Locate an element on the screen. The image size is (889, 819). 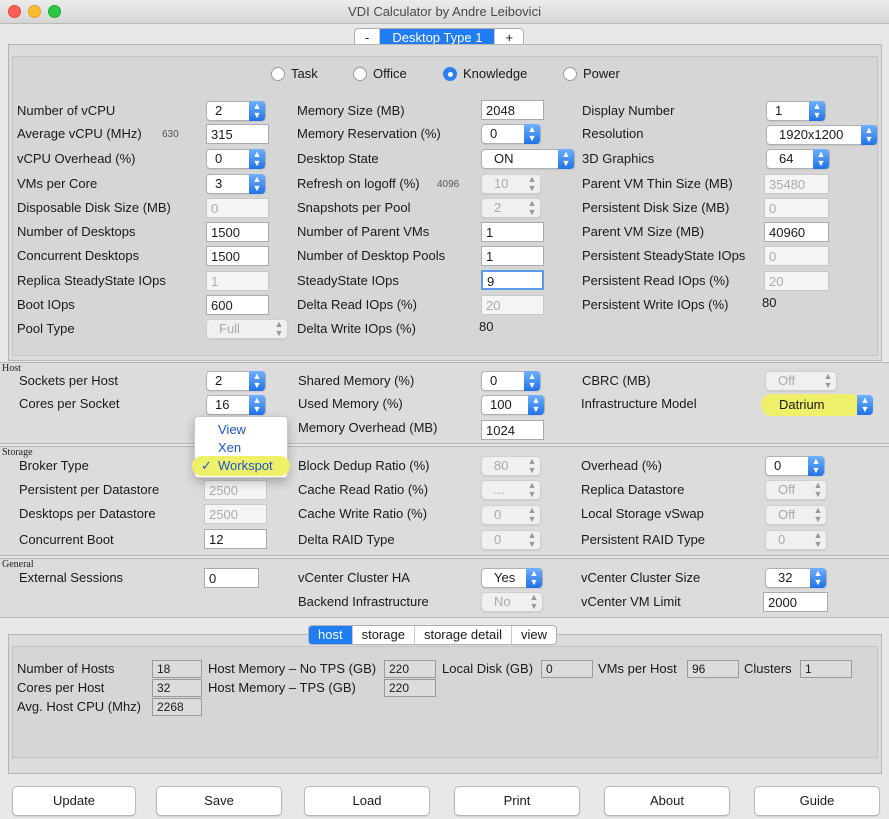
sockets-select: 2 ▲ ▼ is located at coordinates (236, 381).